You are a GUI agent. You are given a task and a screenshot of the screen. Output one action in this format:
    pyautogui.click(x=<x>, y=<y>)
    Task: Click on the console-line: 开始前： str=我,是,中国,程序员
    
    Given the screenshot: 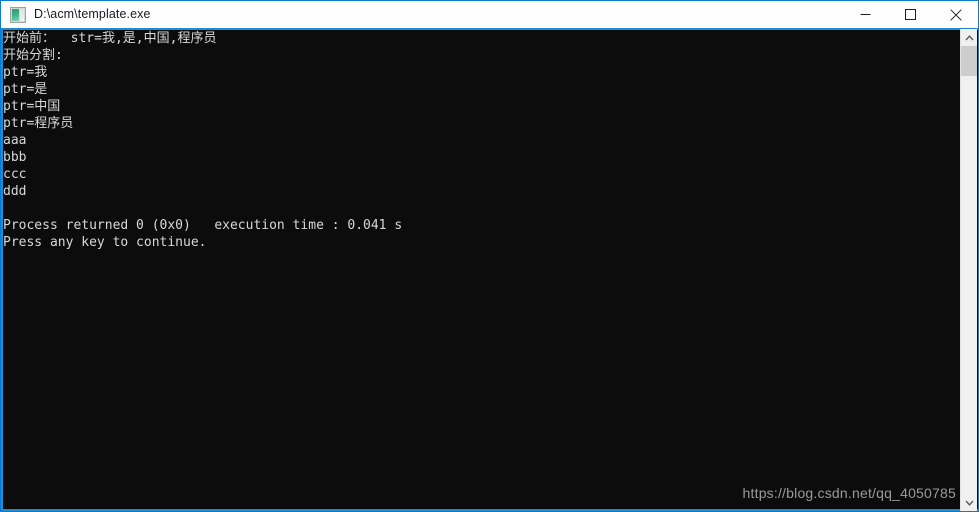 What is the action you would take?
    pyautogui.click(x=110, y=38)
    